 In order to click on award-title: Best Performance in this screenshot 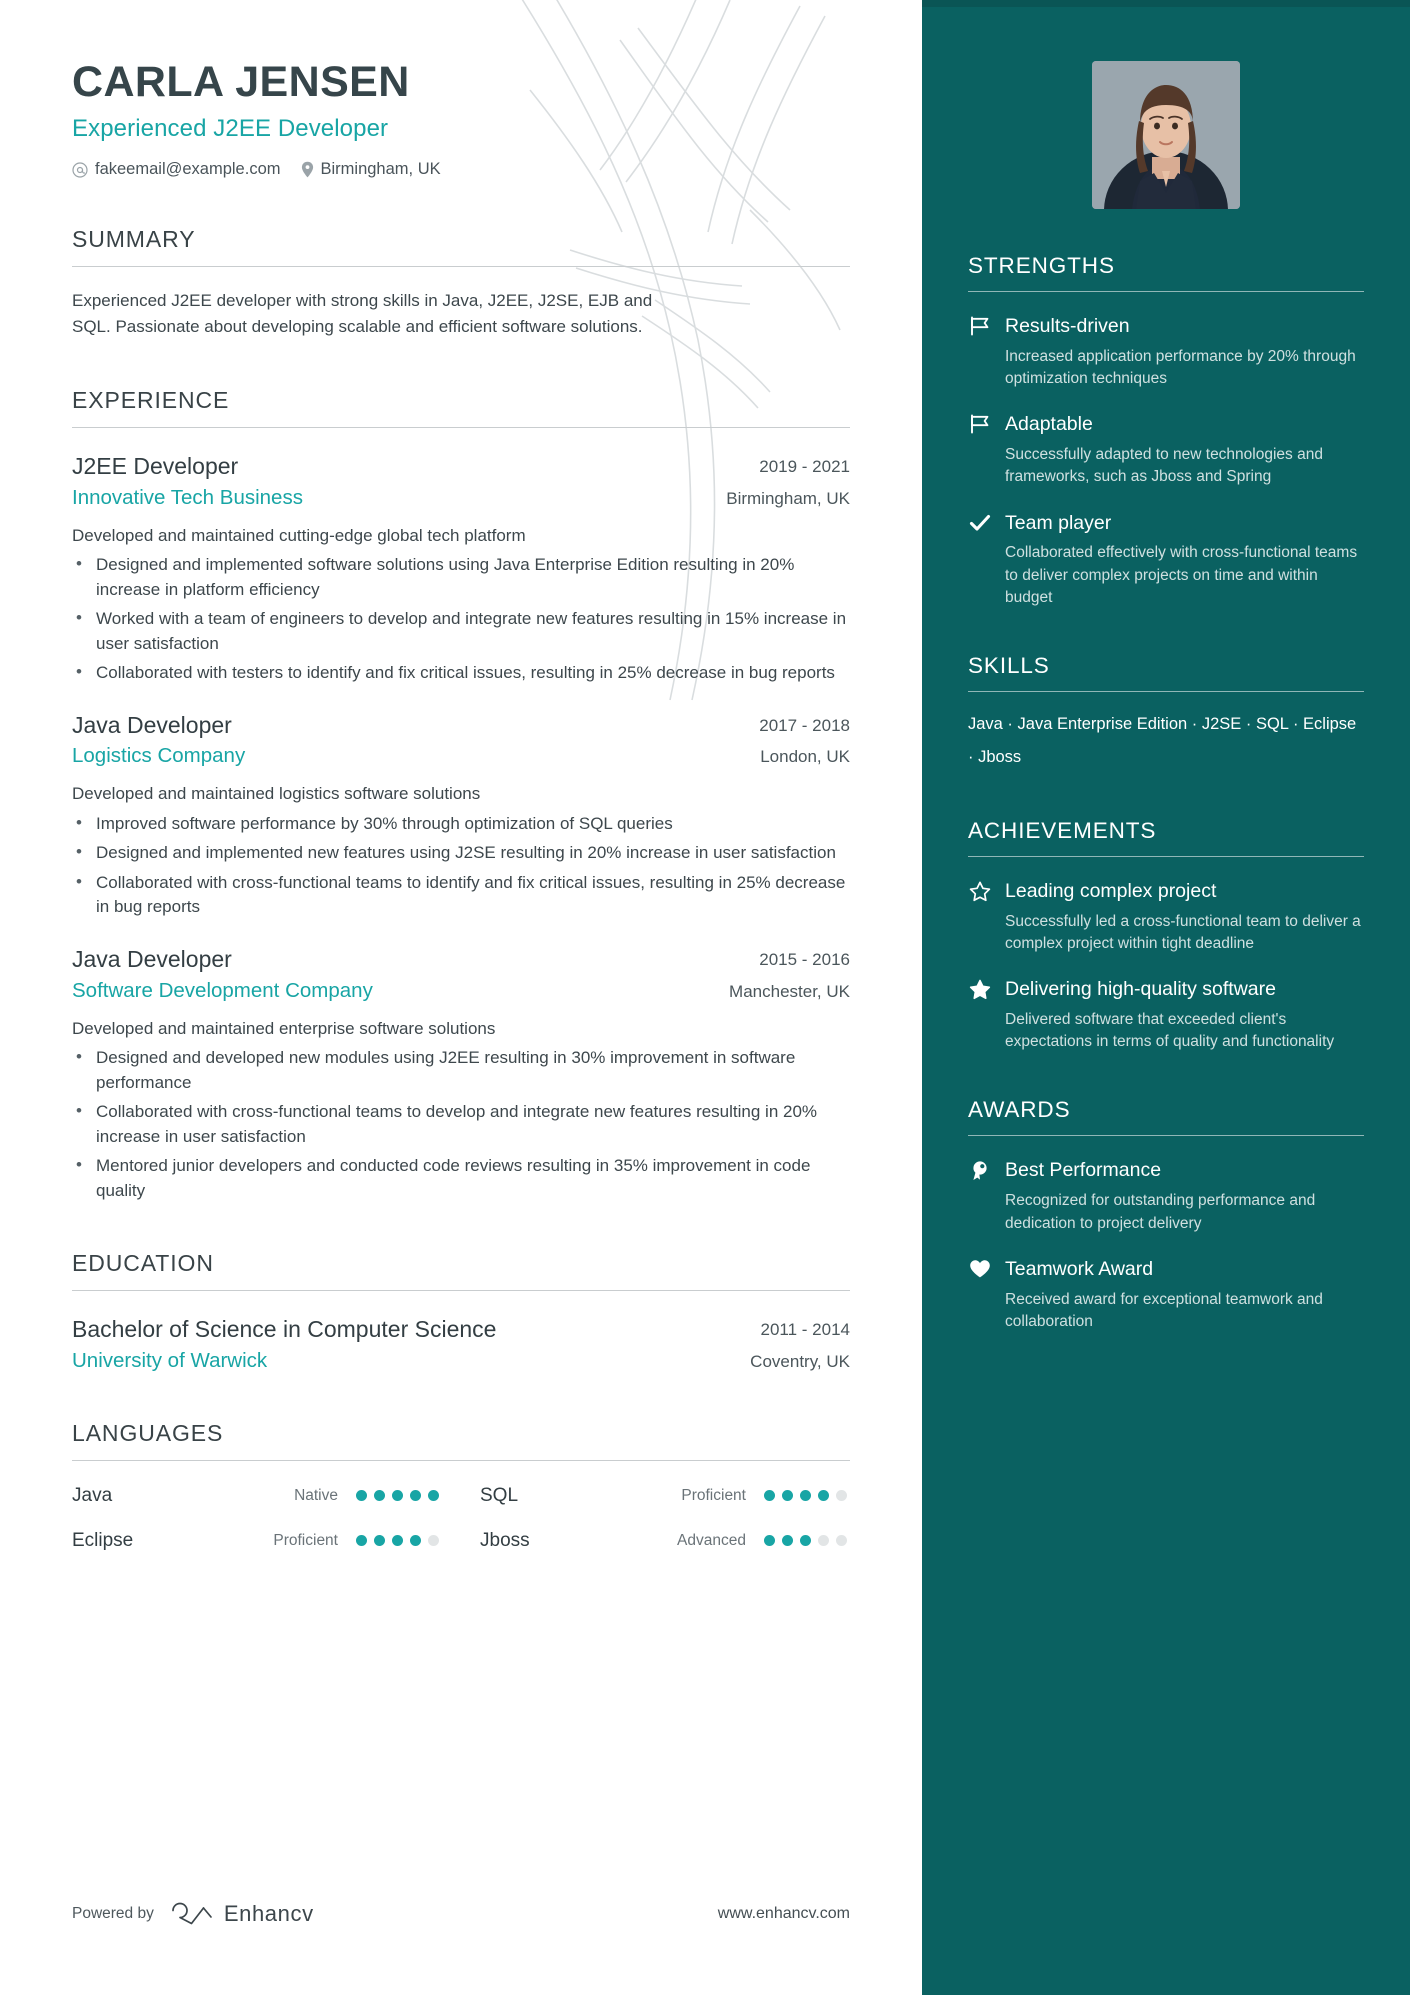, I will do `click(1083, 1170)`.